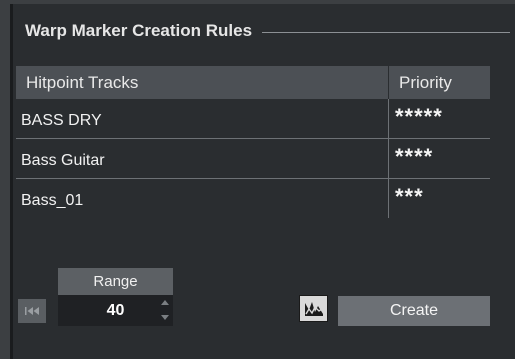  I want to click on table-row: BASS DRY *****, so click(253, 119).